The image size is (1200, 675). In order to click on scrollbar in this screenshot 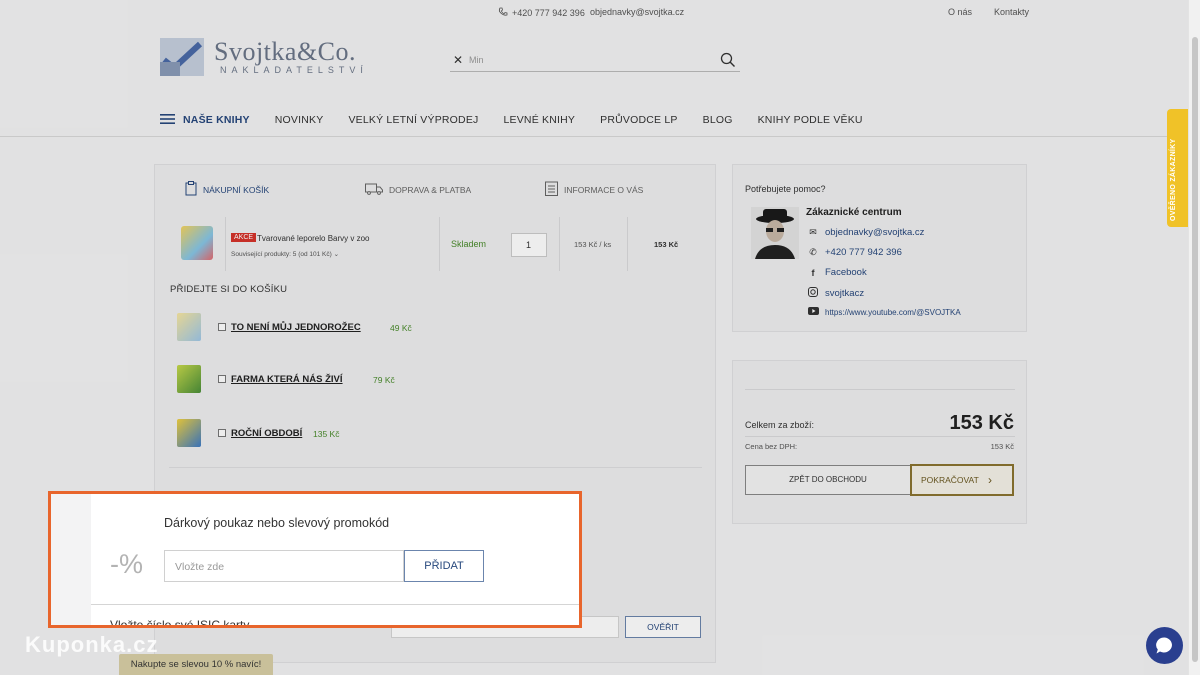, I will do `click(1194, 337)`.